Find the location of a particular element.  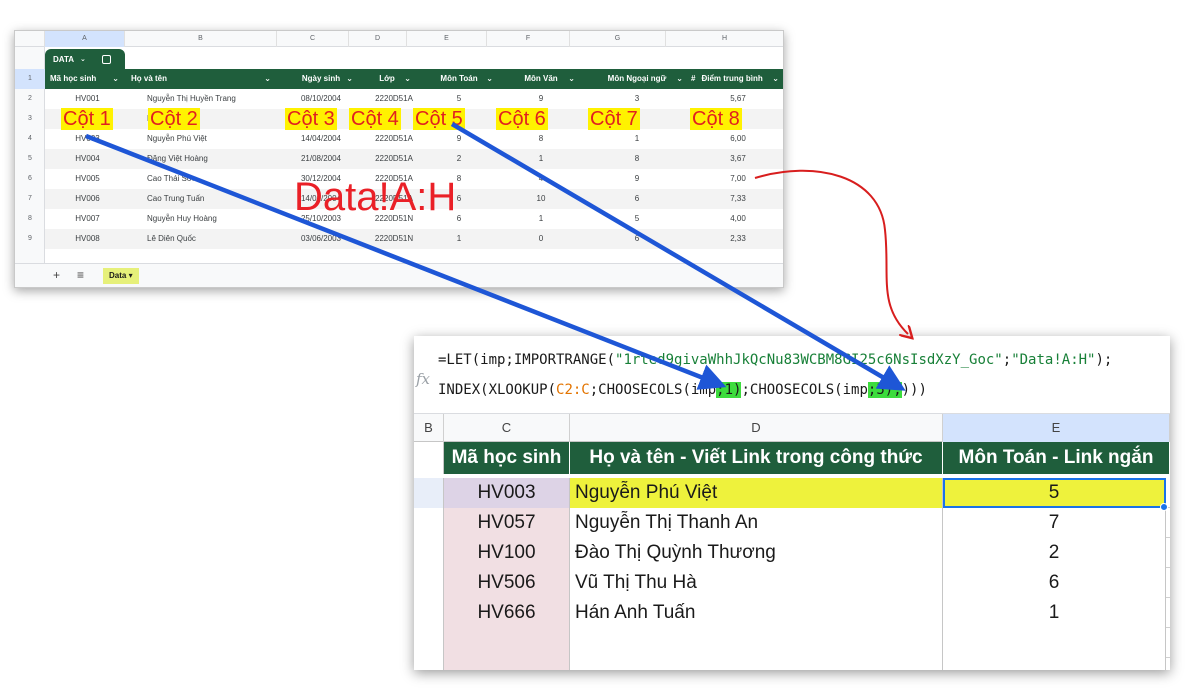

table-cell: HV008 is located at coordinates (87, 239).